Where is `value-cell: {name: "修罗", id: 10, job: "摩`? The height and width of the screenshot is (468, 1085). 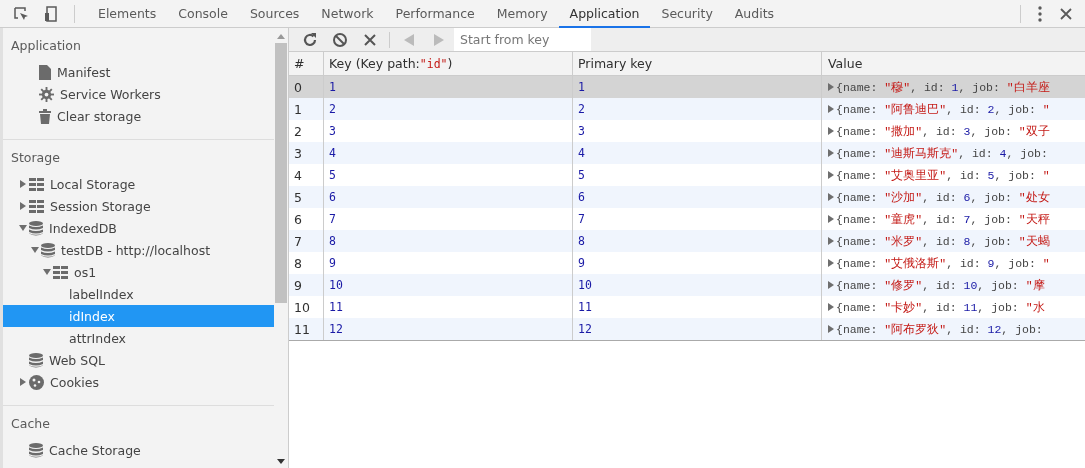
value-cell: {name: "修罗", id: 10, job: "摩 is located at coordinates (940, 285).